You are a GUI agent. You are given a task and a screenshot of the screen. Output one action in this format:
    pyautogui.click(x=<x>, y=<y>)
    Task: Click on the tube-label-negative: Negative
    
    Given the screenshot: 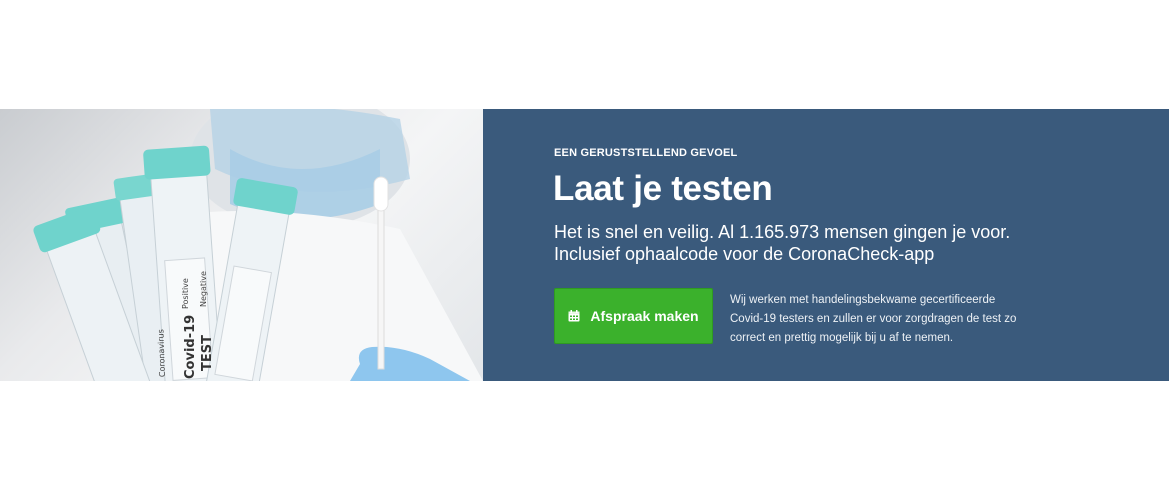 What is the action you would take?
    pyautogui.click(x=203, y=289)
    